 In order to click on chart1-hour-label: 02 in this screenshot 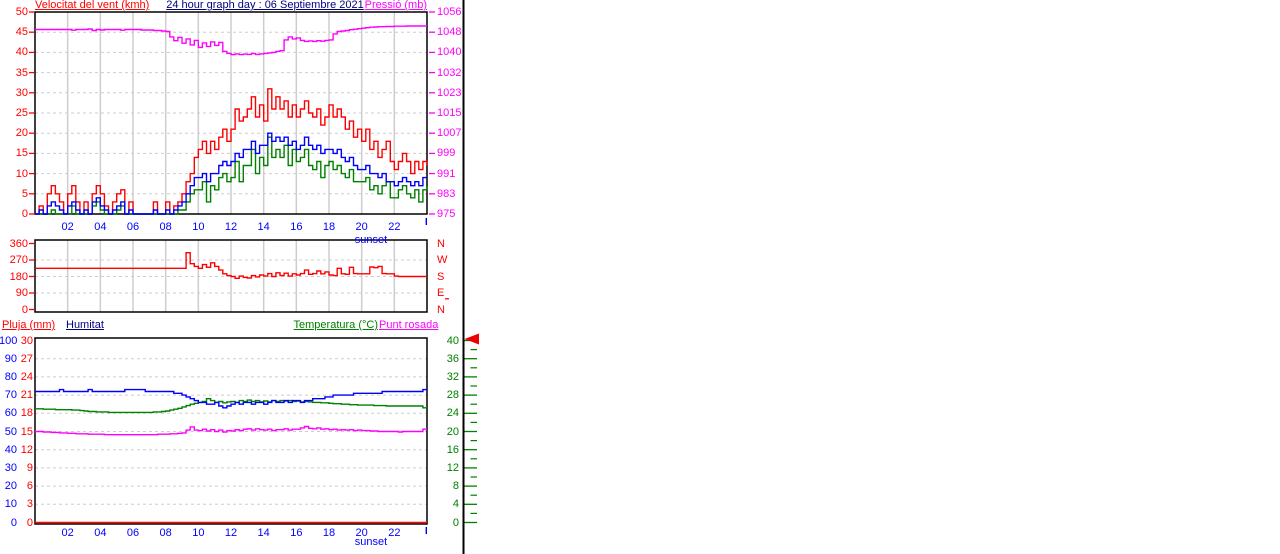, I will do `click(67, 227)`.